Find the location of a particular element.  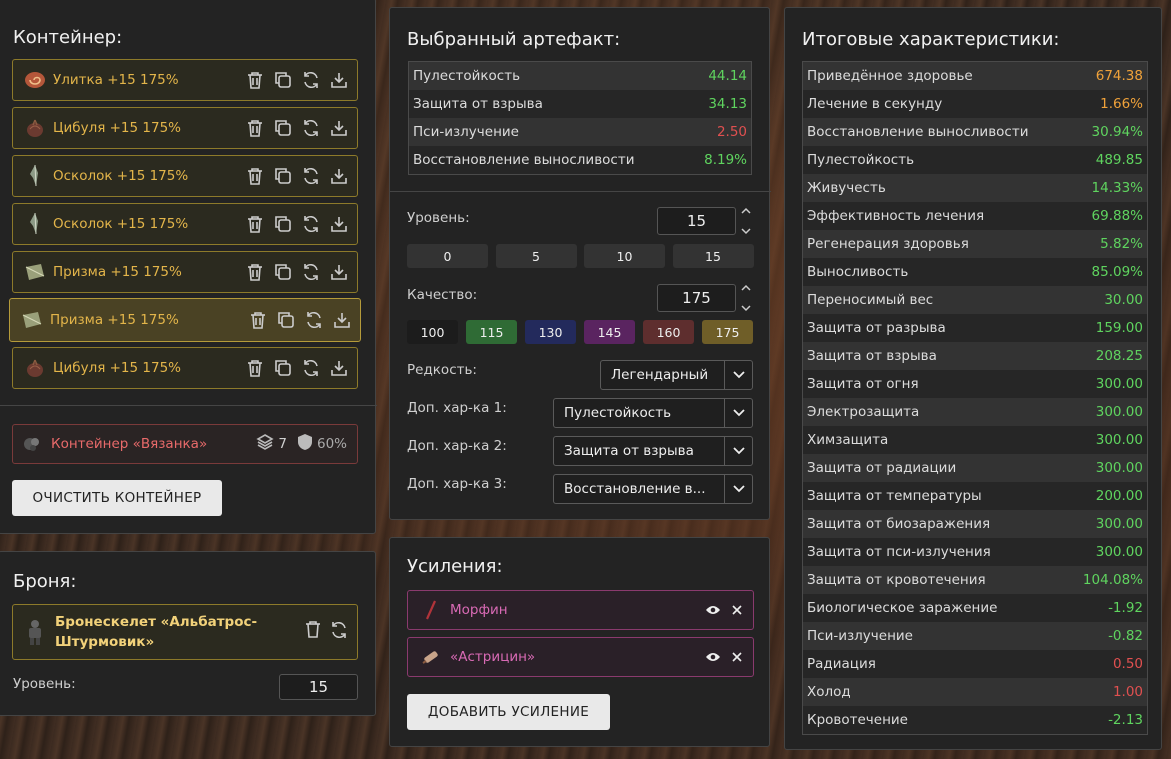

divider is located at coordinates (188, 405).